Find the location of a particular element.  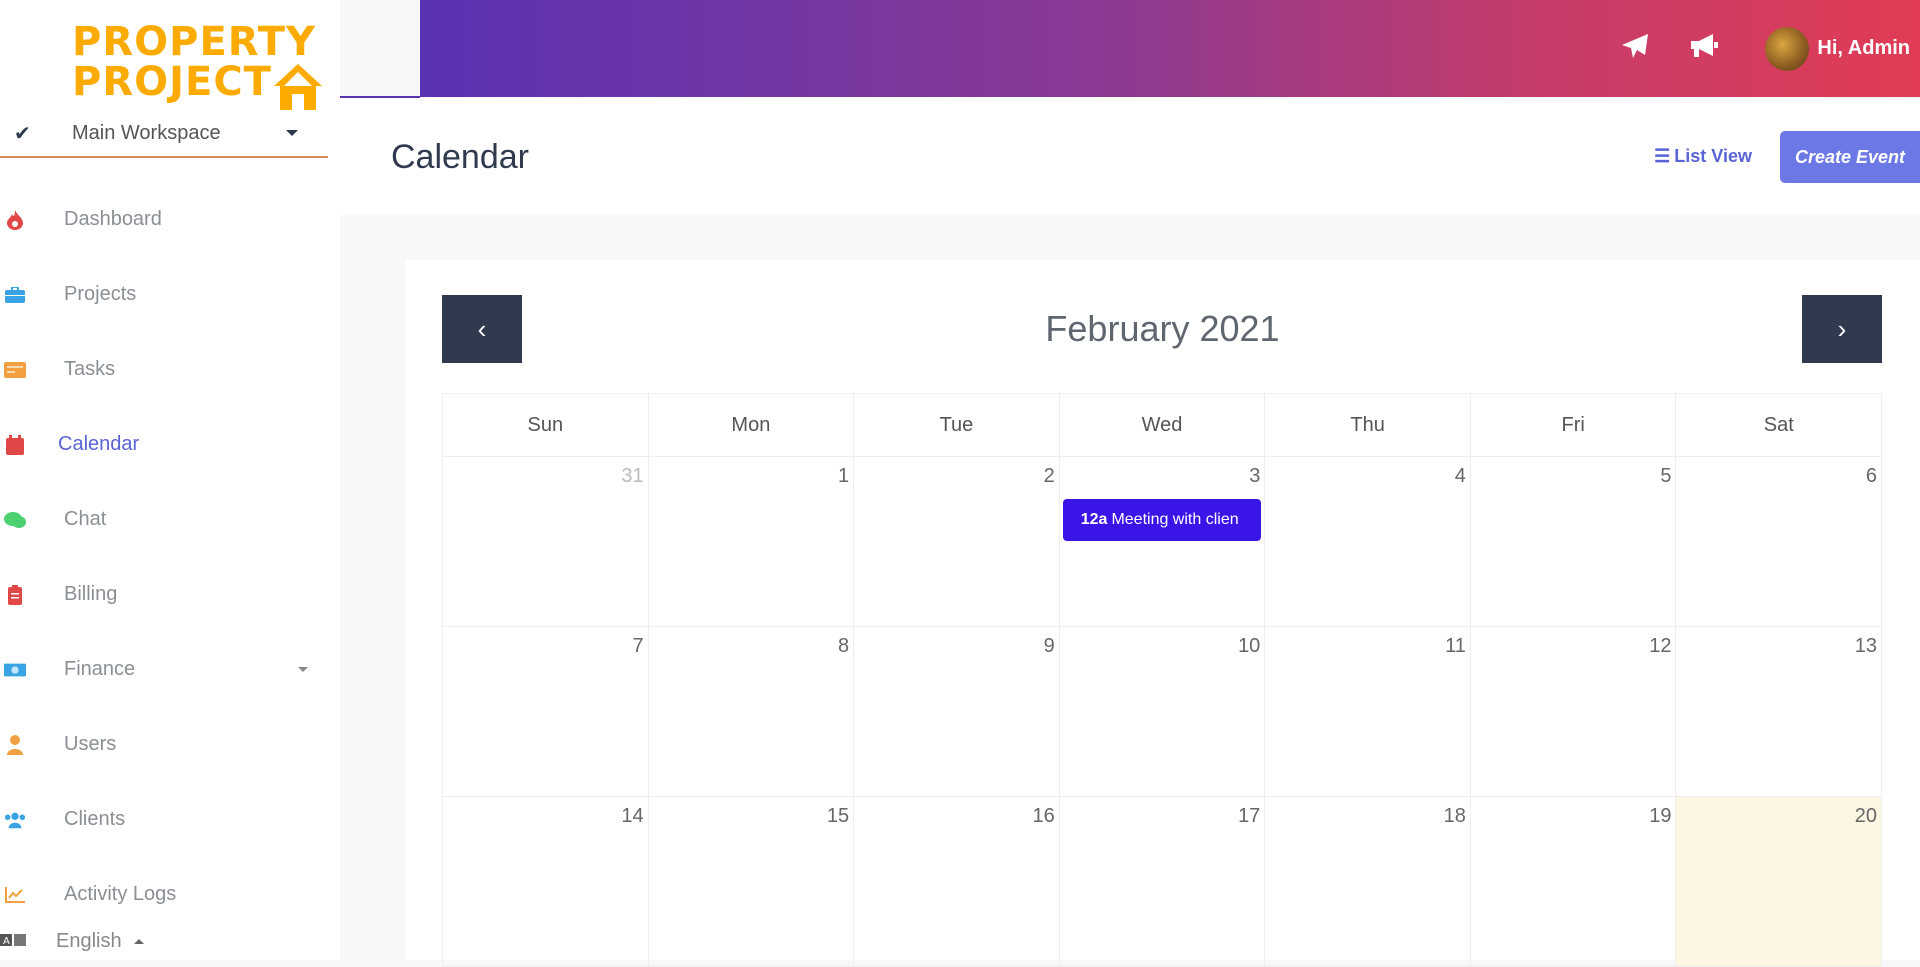

day-cell: 9 is located at coordinates (957, 712).